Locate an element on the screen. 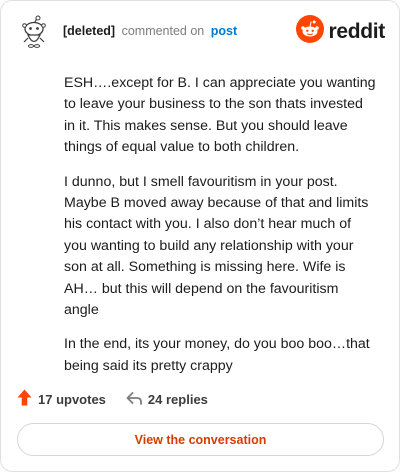 This screenshot has width=400, height=472. comment-footer: 17 upvotes 24 replies is located at coordinates (112, 399).